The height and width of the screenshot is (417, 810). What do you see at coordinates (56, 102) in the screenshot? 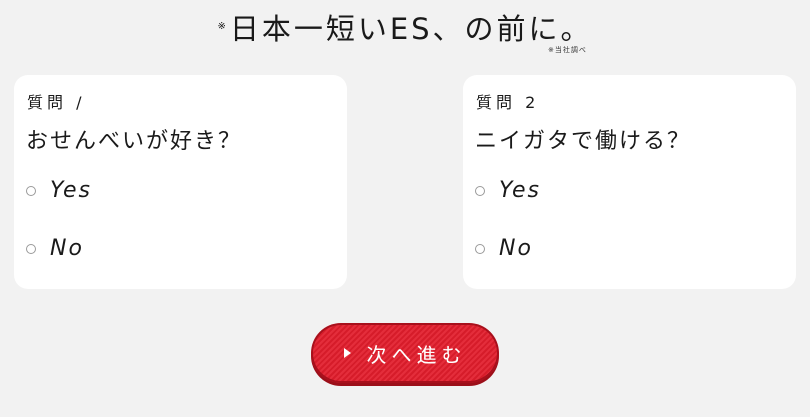
I see `question-label: 質問 /` at bounding box center [56, 102].